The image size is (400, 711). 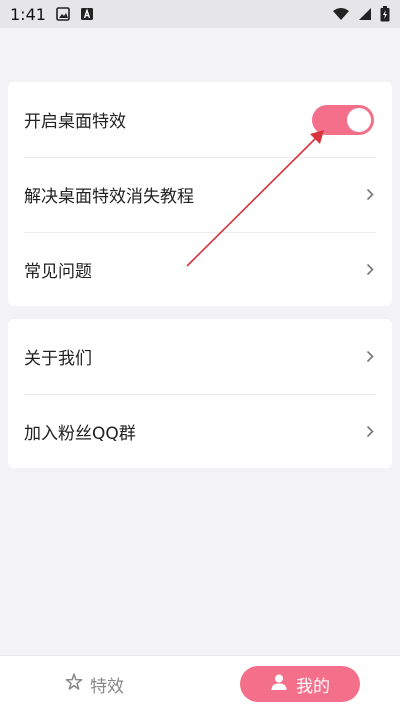 I want to click on wifi-icon, so click(x=341, y=14).